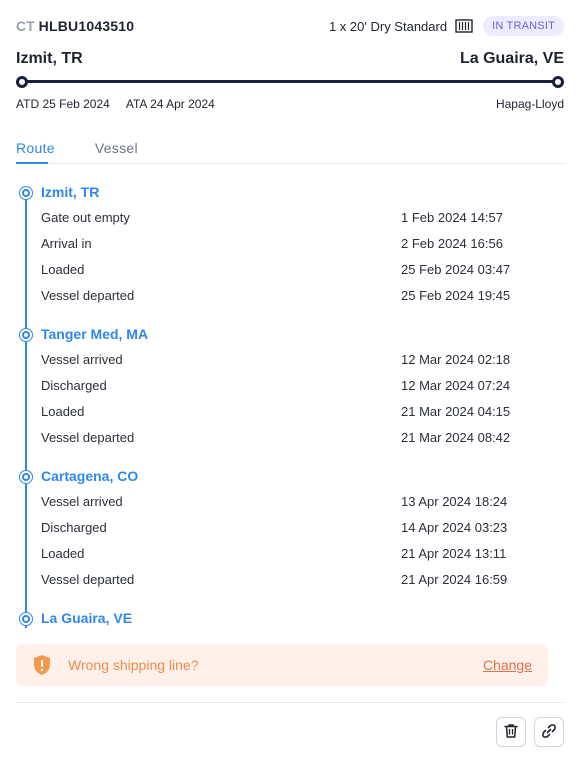  I want to click on event-time: 14 Apr 2024 03:23, so click(454, 527).